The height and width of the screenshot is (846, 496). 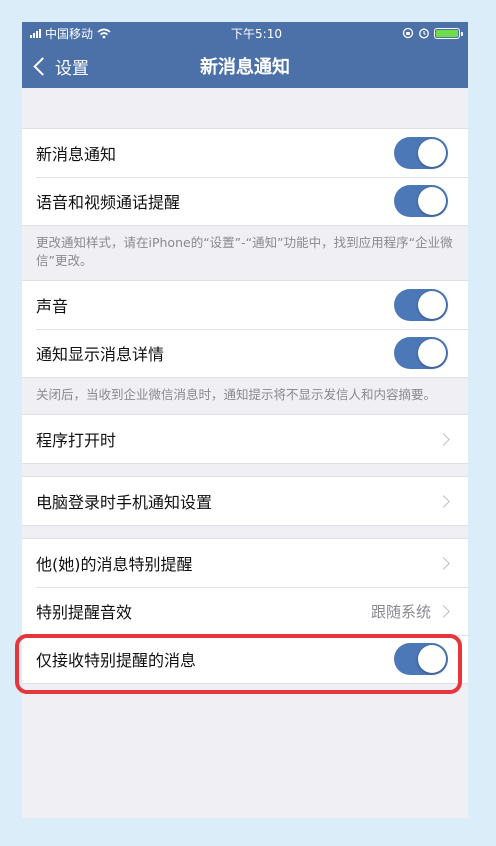 I want to click on nav-bar: 设置 新消息通知, so click(x=245, y=66).